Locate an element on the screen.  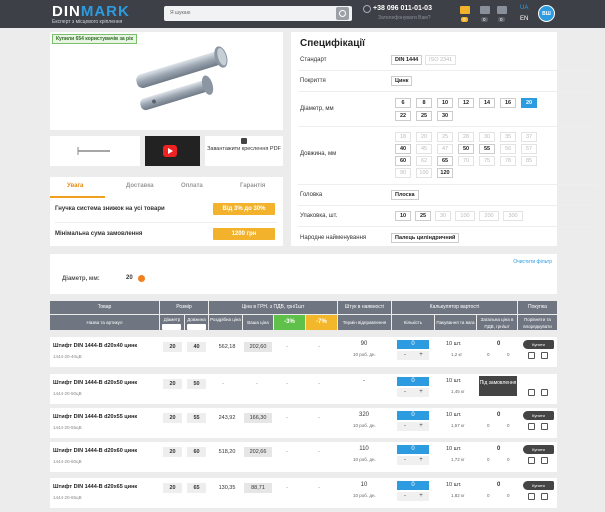
pack-chip: 200 is located at coordinates (489, 216).